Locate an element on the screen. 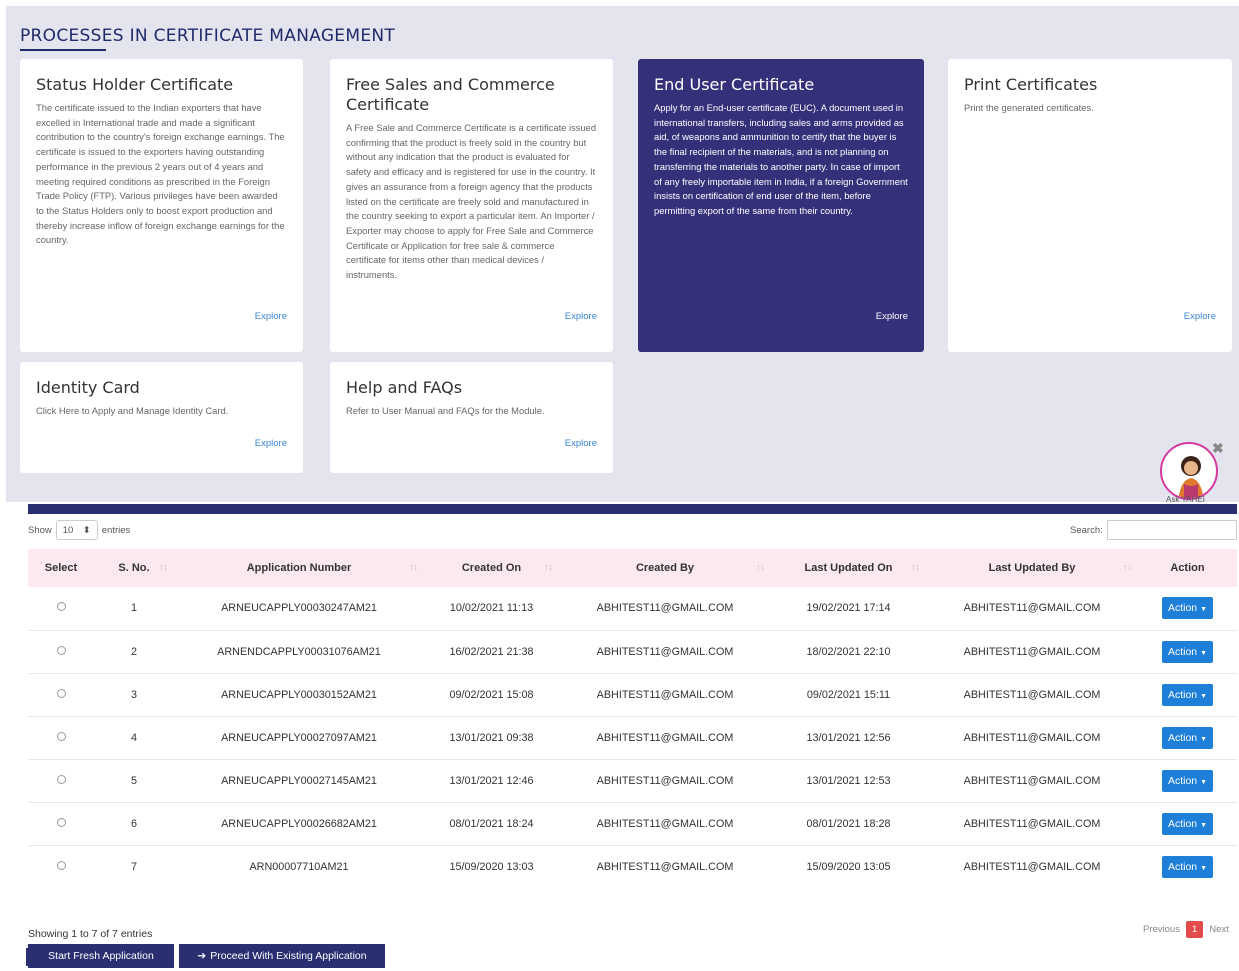 This screenshot has width=1239, height=971. search-control: Search: is located at coordinates (1153, 530).